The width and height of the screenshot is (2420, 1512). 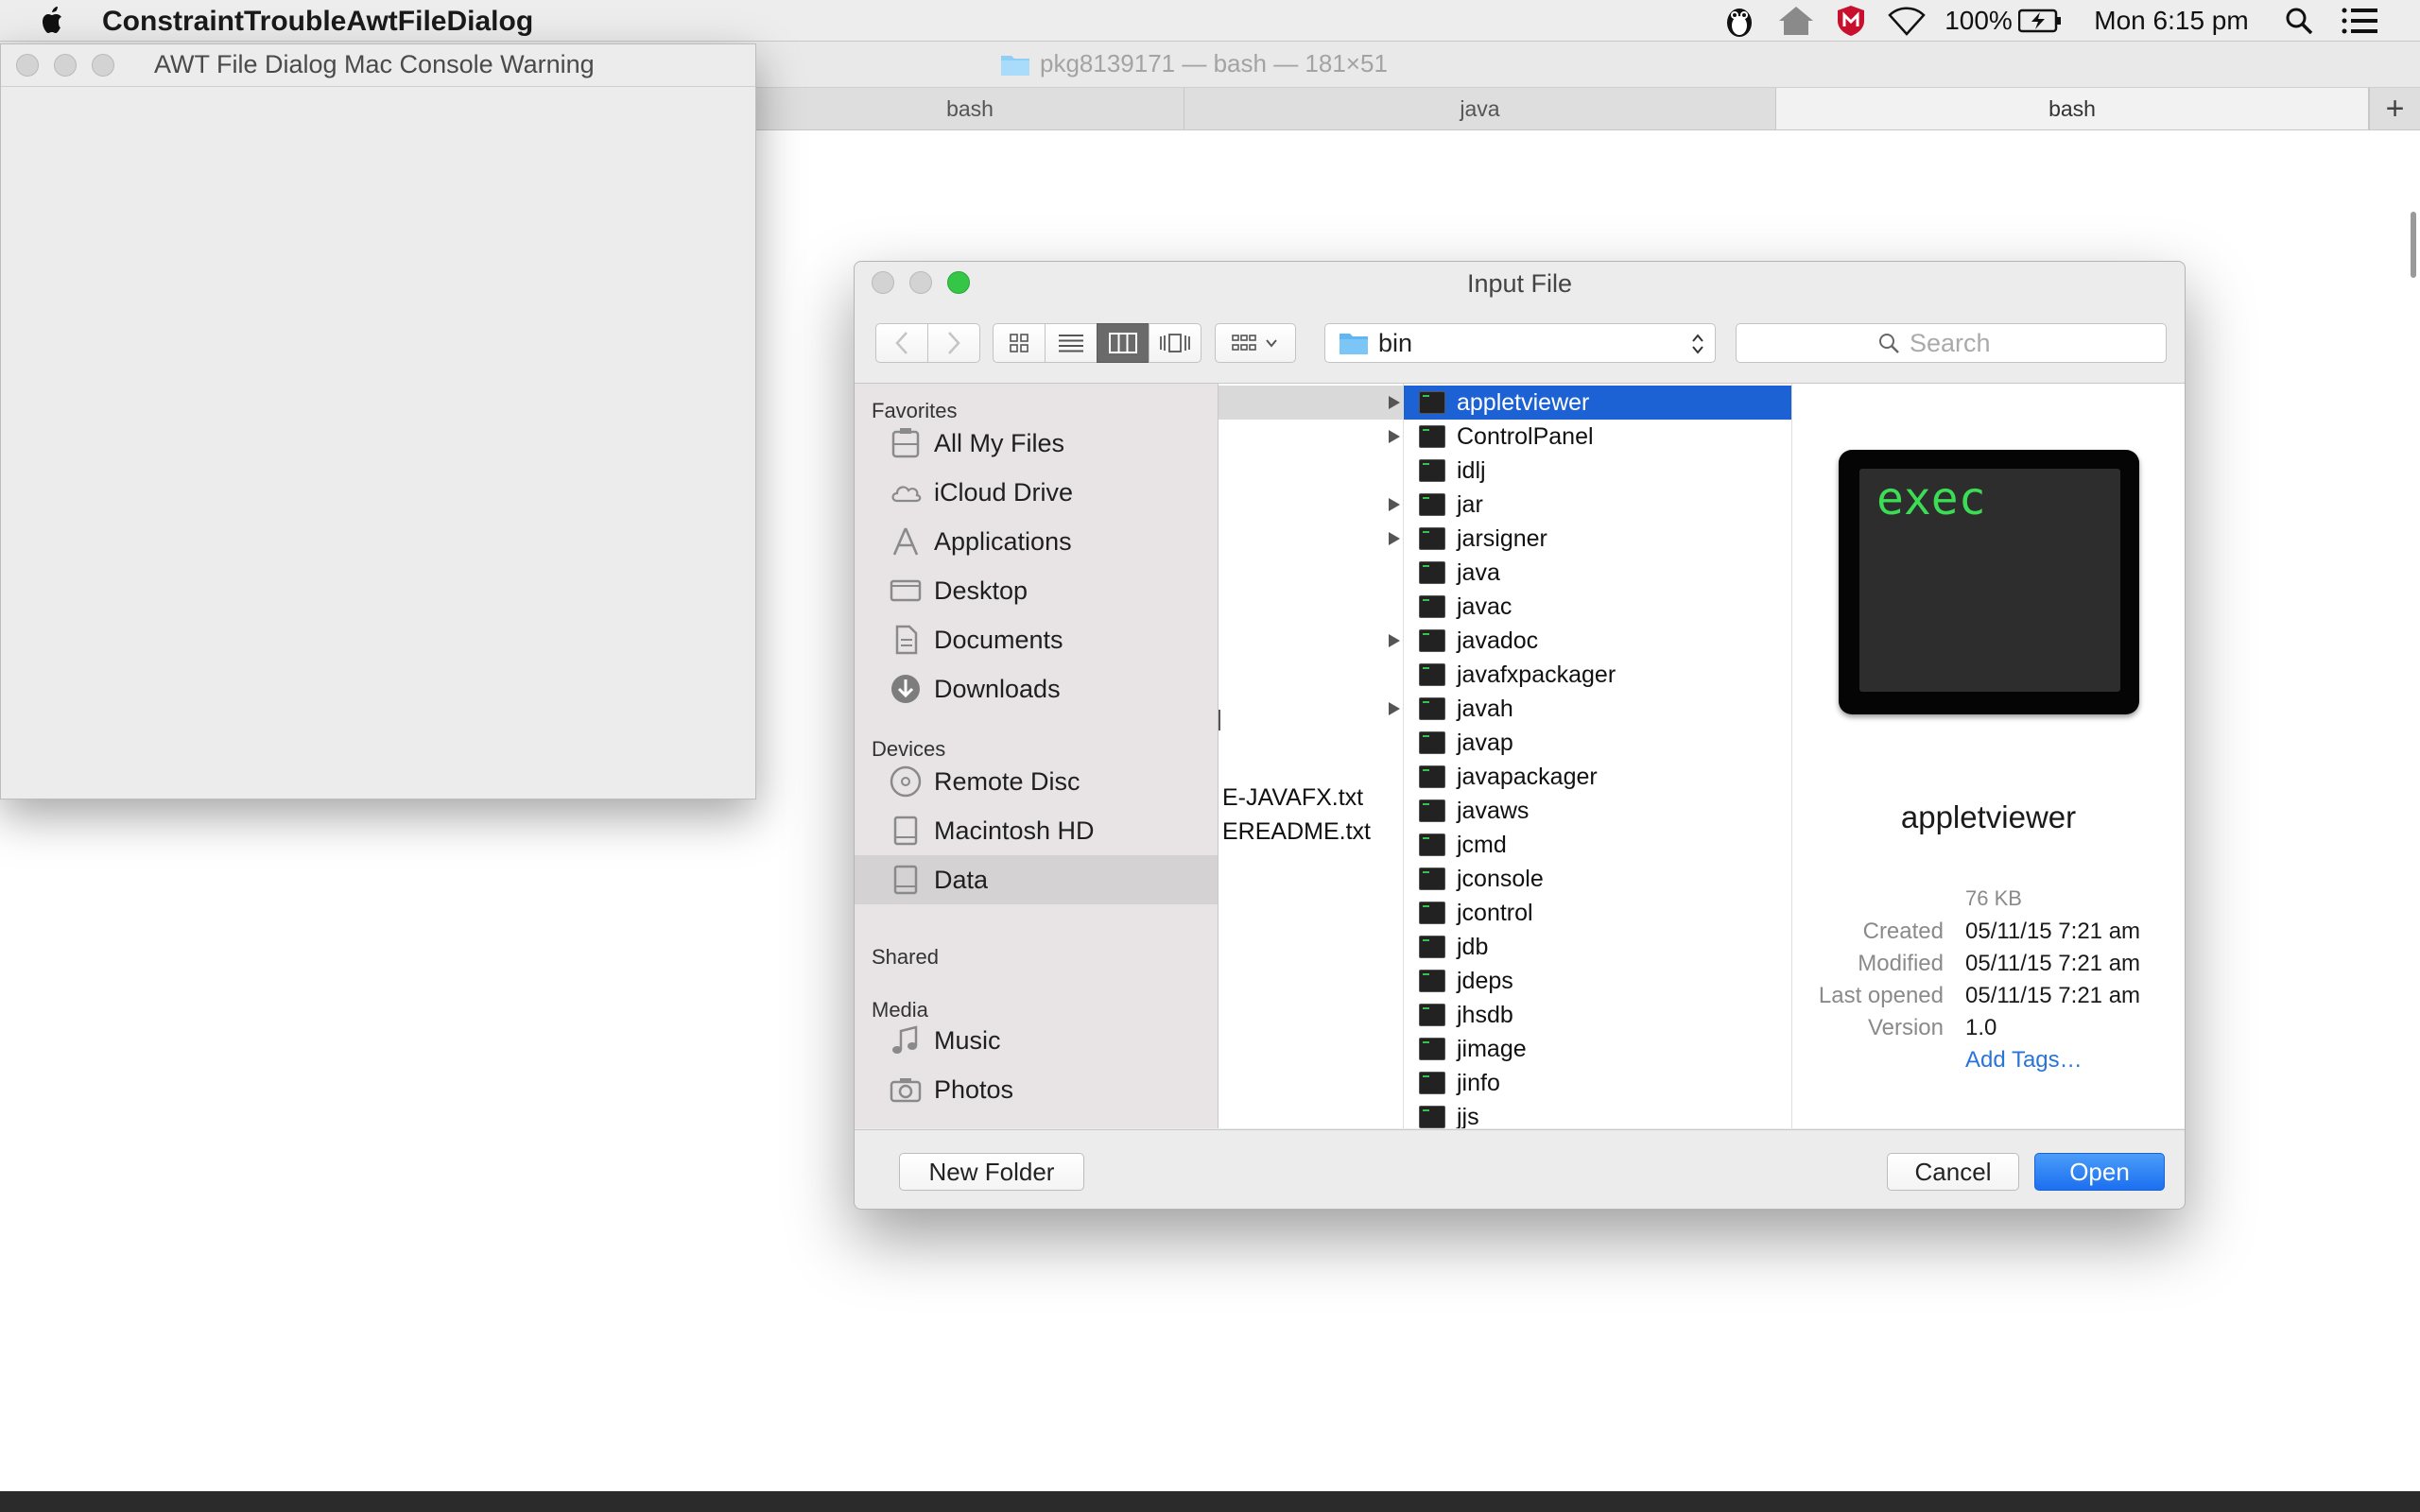 I want to click on tab-bash-1: bash, so click(x=970, y=108).